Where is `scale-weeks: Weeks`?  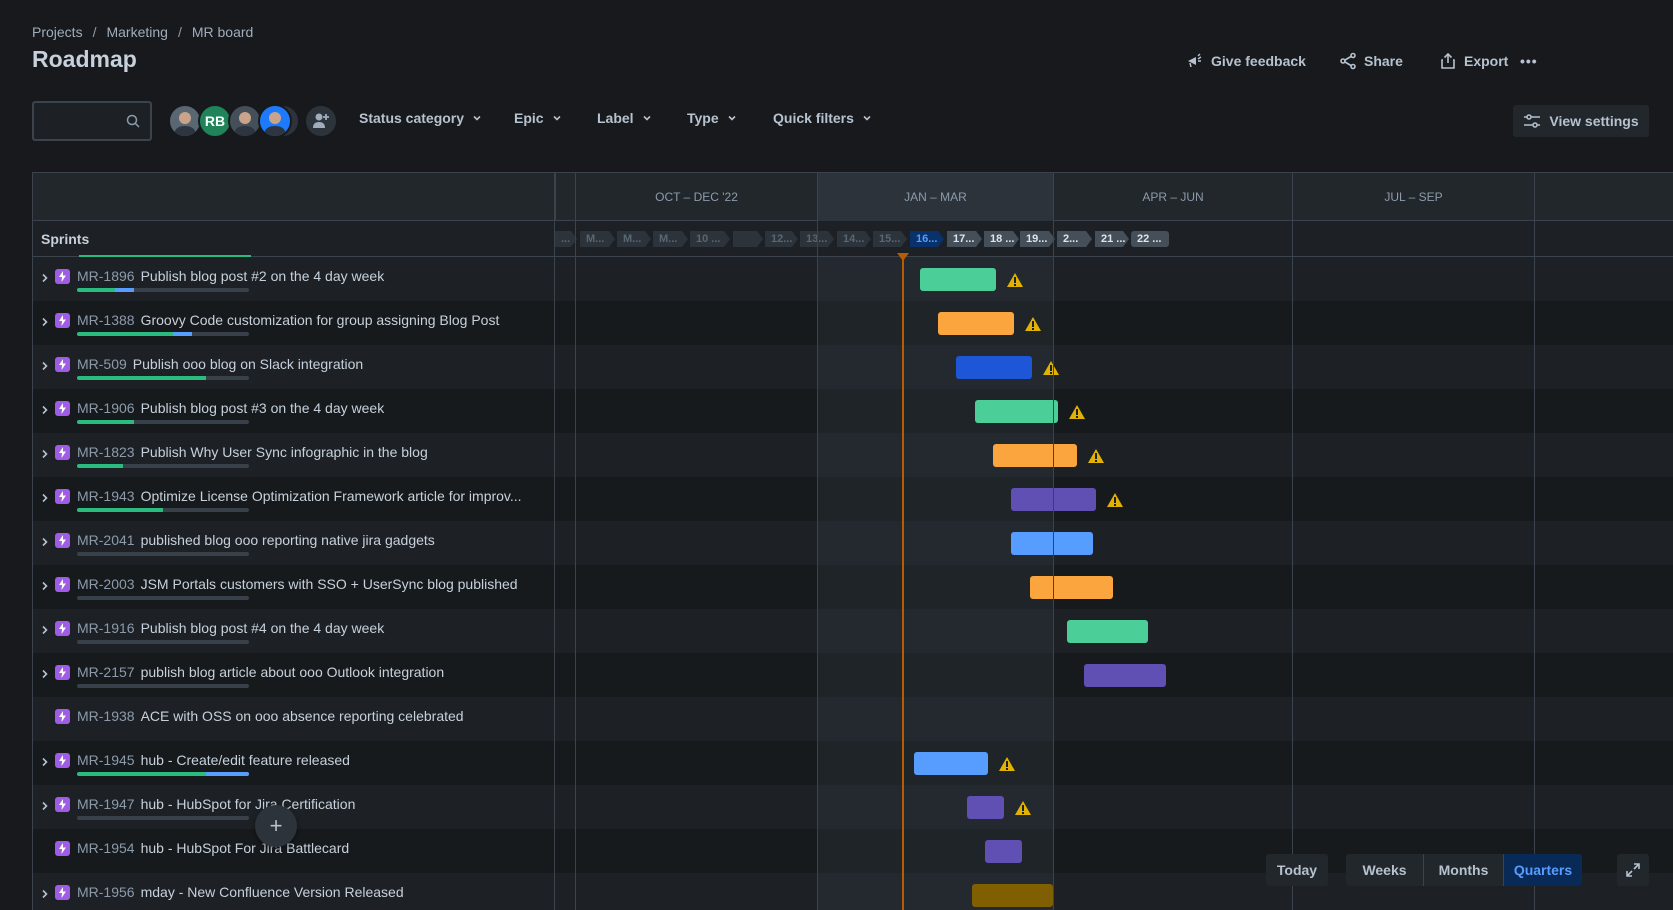
scale-weeks: Weeks is located at coordinates (1385, 870).